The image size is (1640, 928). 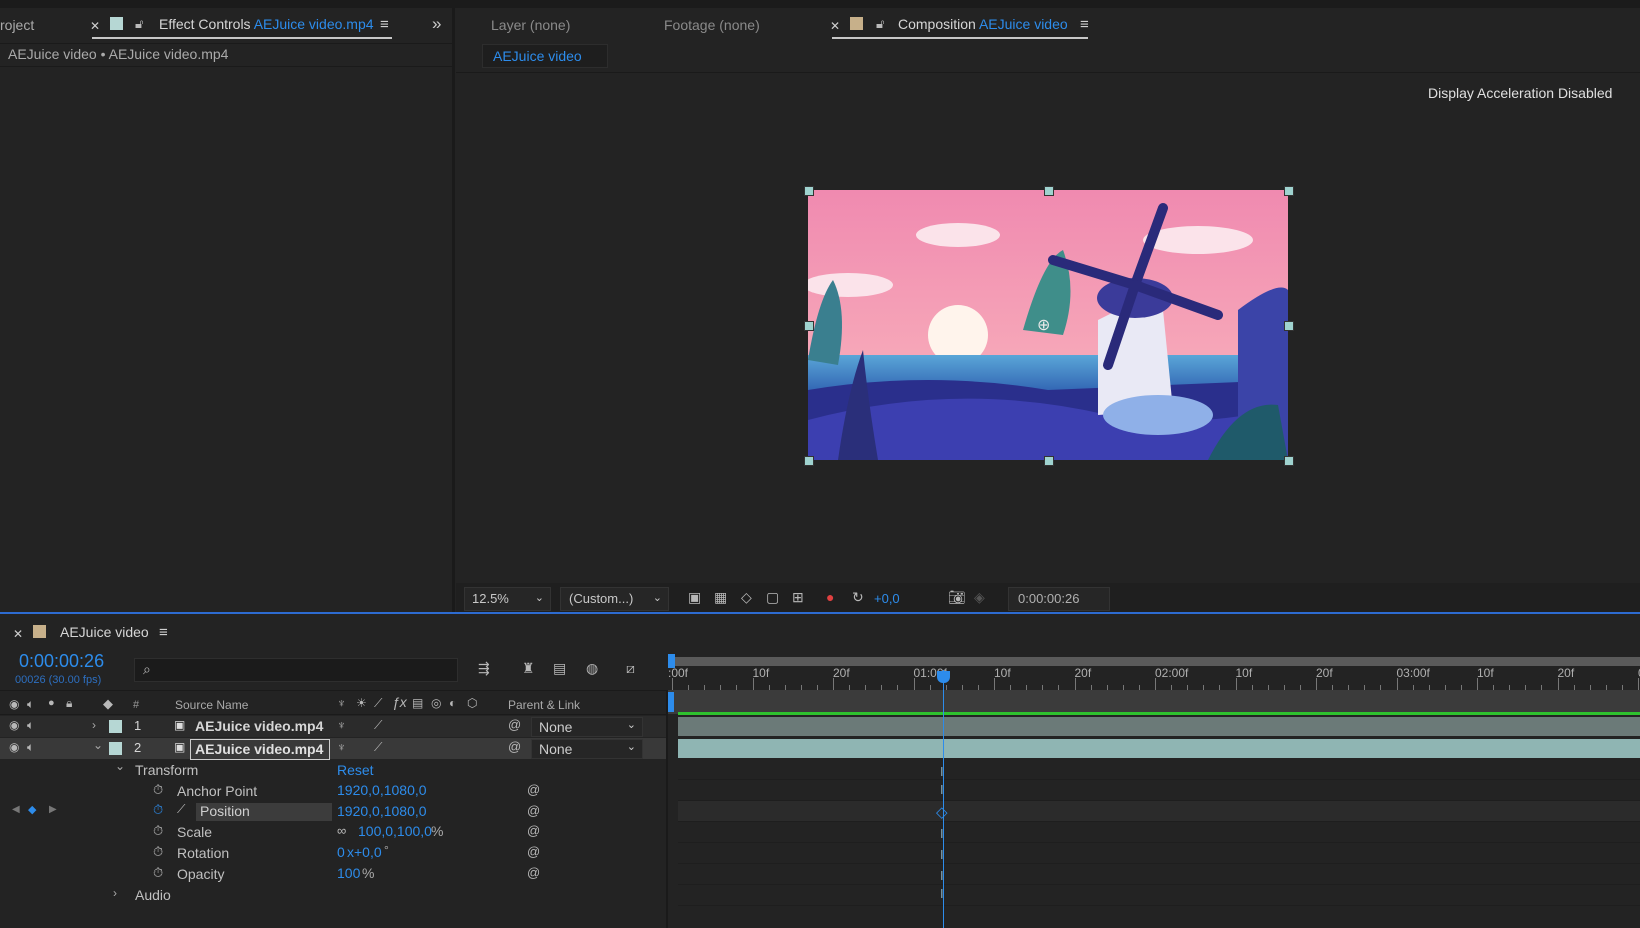 What do you see at coordinates (382, 811) in the screenshot?
I see `position-value: 1920,0,1080,0` at bounding box center [382, 811].